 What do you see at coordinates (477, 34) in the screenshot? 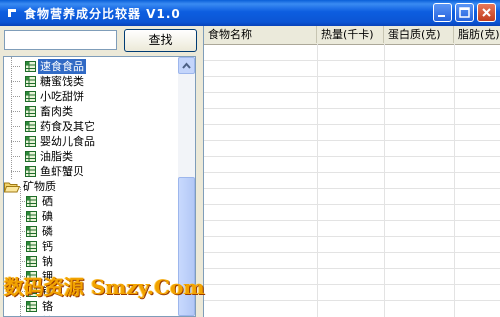
I see `column-header-fat: 脂肪(克)` at bounding box center [477, 34].